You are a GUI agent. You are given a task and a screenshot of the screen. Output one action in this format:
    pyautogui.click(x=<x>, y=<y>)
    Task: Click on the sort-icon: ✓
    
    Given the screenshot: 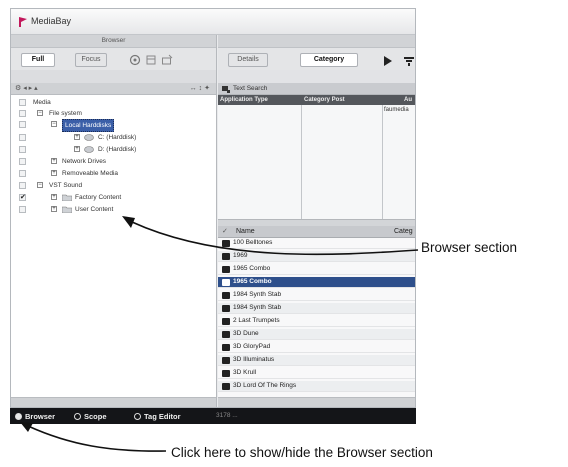 What is the action you would take?
    pyautogui.click(x=225, y=231)
    